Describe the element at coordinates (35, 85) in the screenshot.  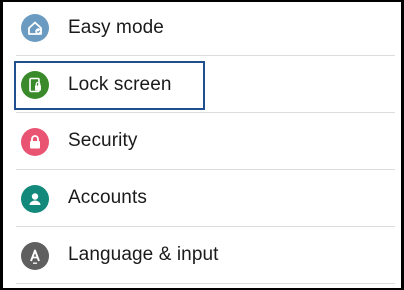
I see `lock-screen-icon` at that location.